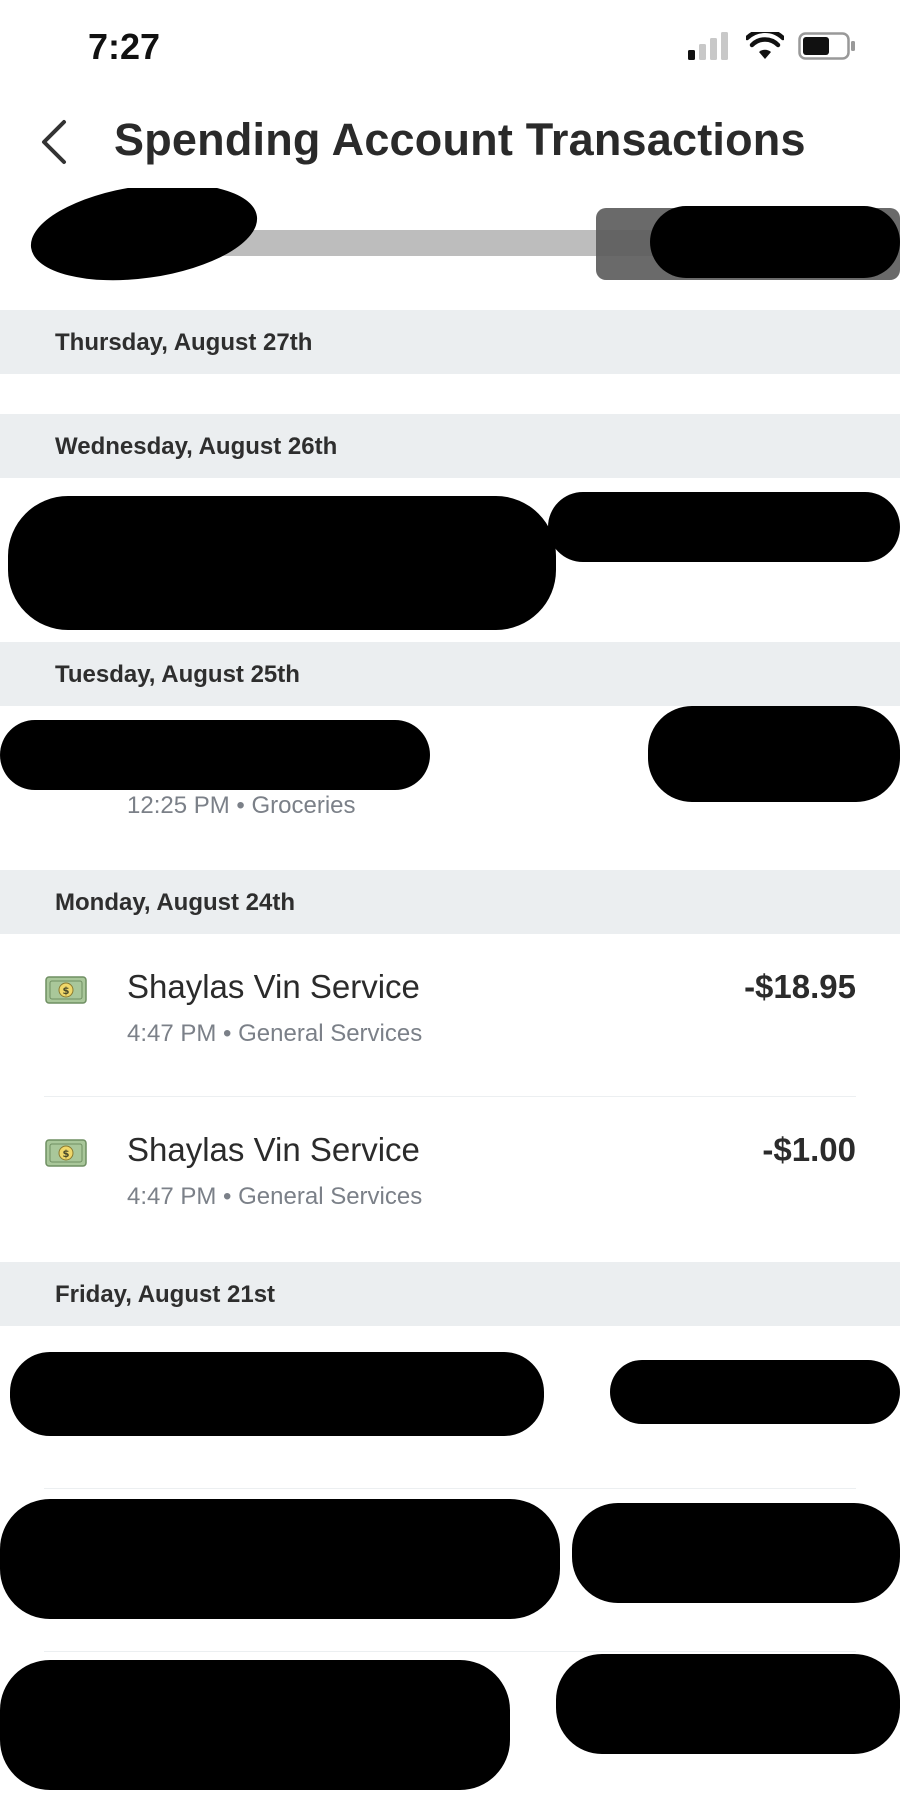  What do you see at coordinates (165, 1294) in the screenshot?
I see `date-header-label: Friday, August 21st` at bounding box center [165, 1294].